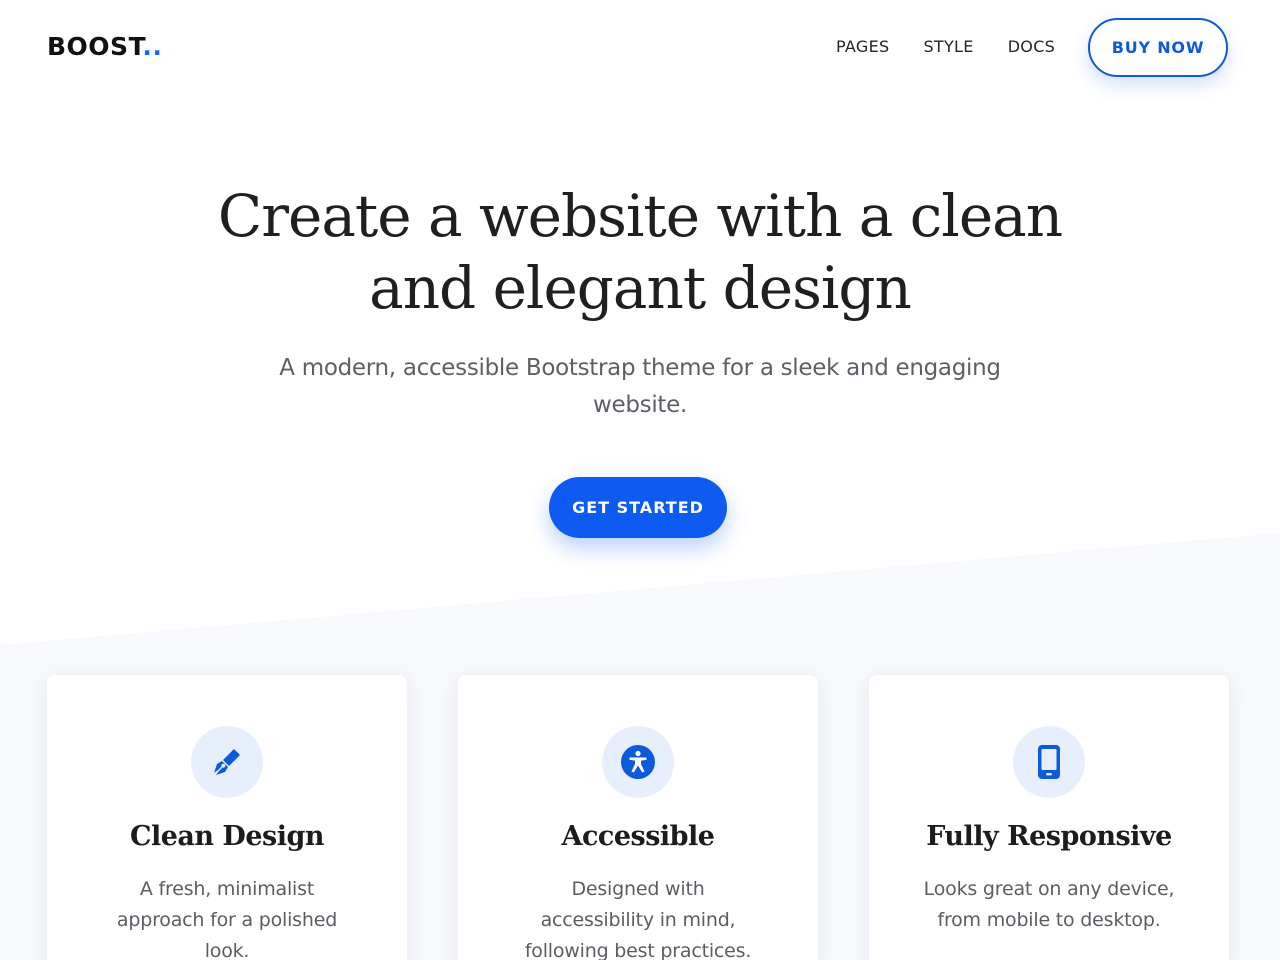 The image size is (1280, 960). What do you see at coordinates (640, 216) in the screenshot?
I see `hero-title-line-1: Create a website with a clean` at bounding box center [640, 216].